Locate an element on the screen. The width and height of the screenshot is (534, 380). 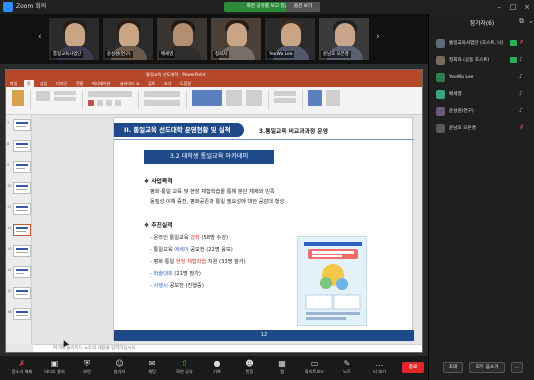
font-color-icon is located at coordinates (91, 103).